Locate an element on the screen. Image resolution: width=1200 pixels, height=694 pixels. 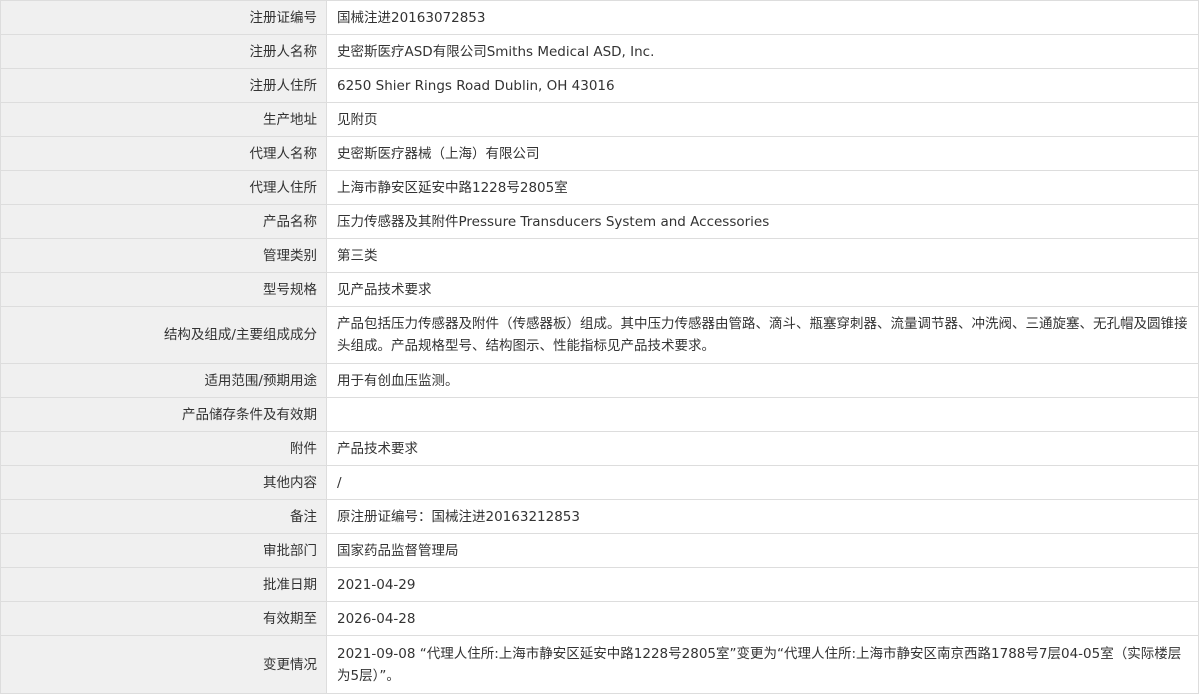
field-label: 附件 is located at coordinates (163, 448).